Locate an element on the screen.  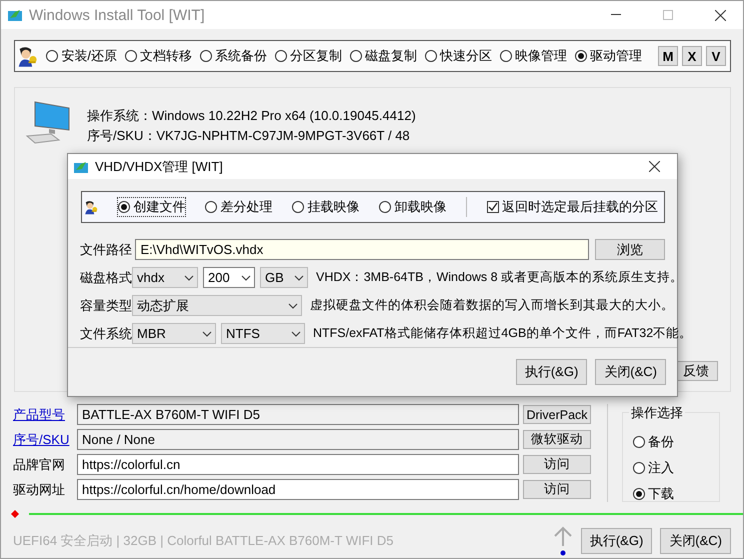
browse-button: 浏览 is located at coordinates (630, 249).